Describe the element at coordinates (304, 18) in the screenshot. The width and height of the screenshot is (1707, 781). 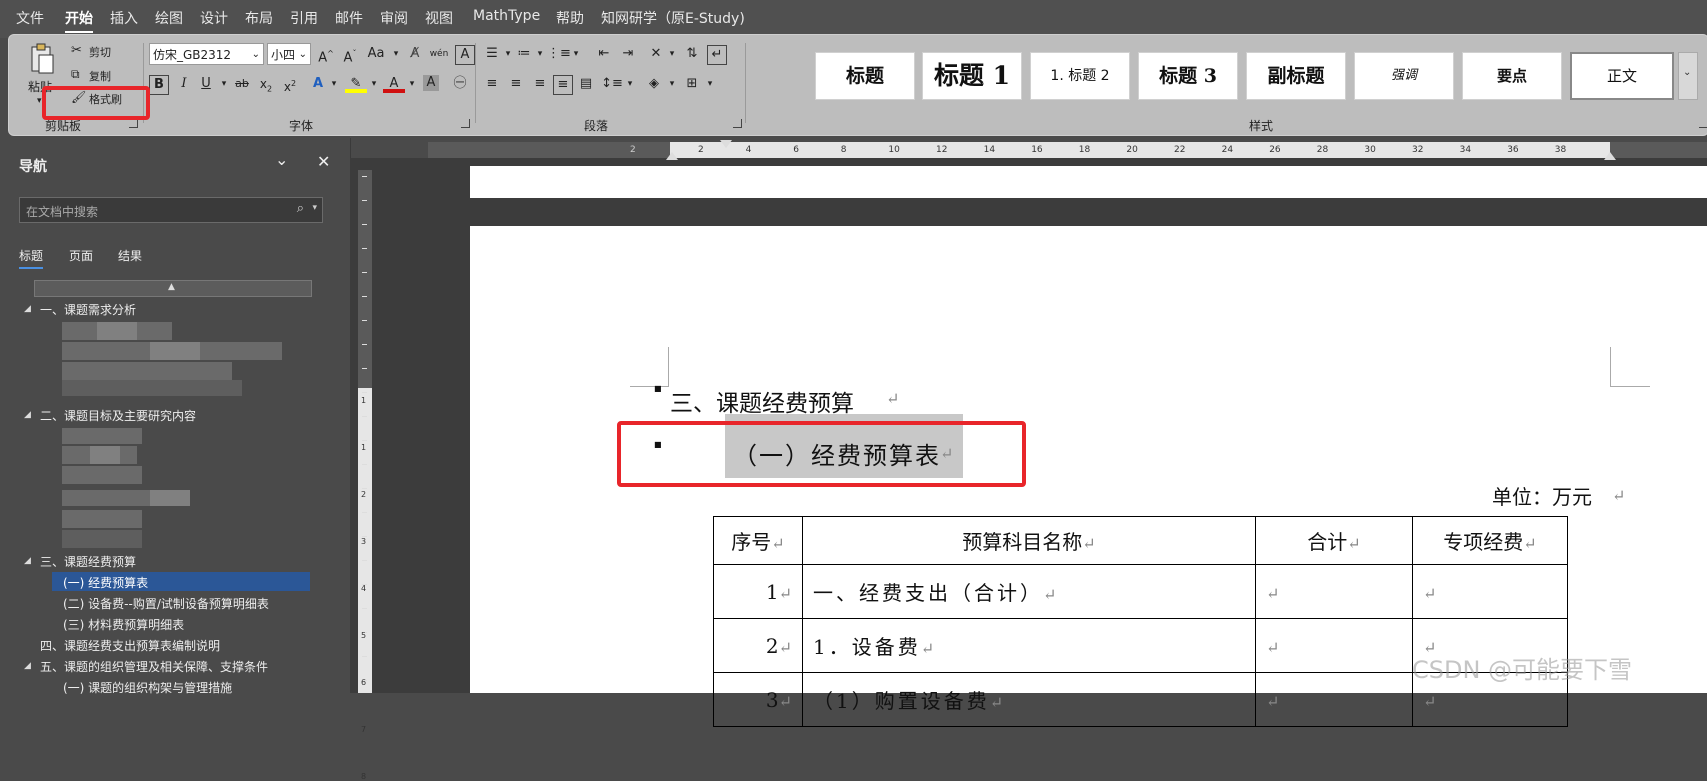
I see `menu-references: 引用` at that location.